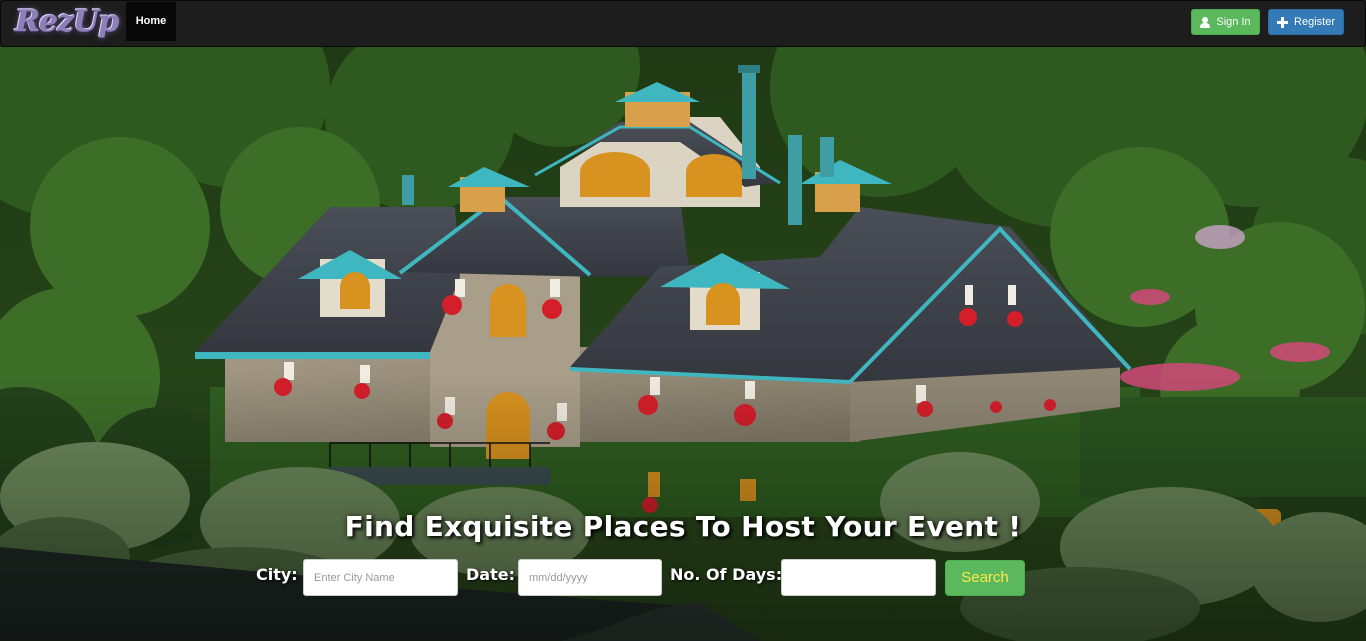 This screenshot has height=641, width=1366. What do you see at coordinates (380, 577) in the screenshot?
I see `city-input` at bounding box center [380, 577].